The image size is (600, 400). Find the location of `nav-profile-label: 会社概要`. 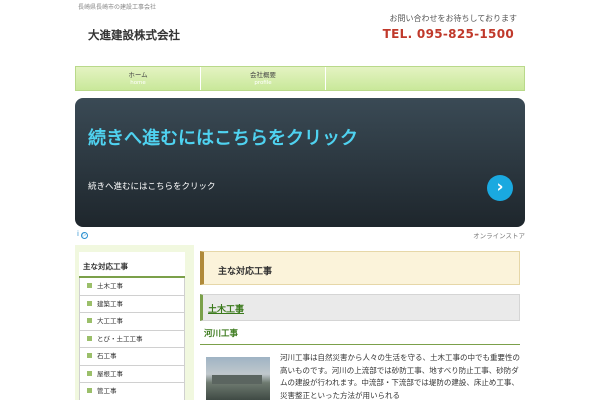

nav-profile-label: 会社概要 is located at coordinates (263, 75).